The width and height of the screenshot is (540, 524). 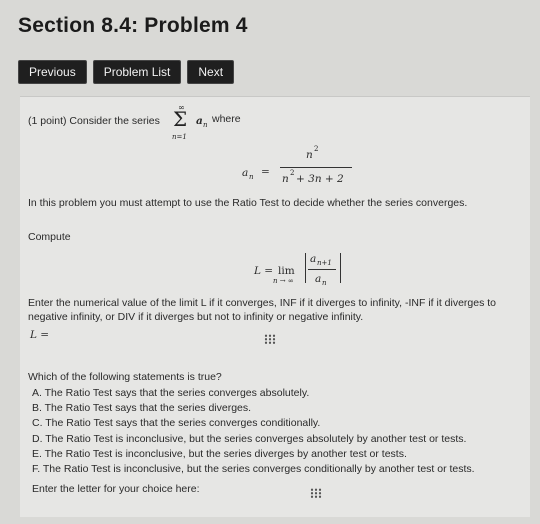 I want to click on an-denominator-exponent: 2, so click(x=292, y=173).